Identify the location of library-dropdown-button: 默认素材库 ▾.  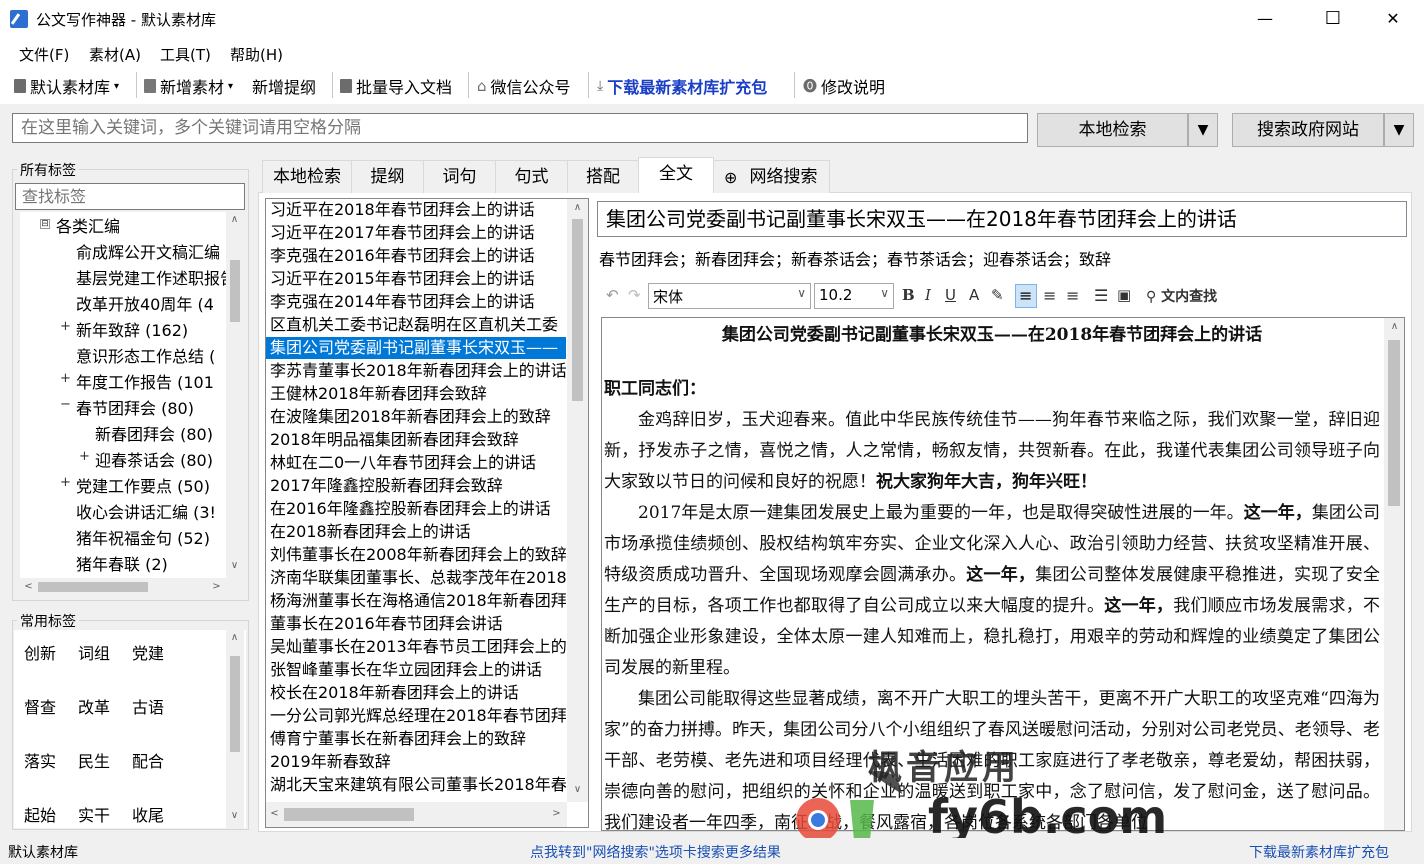
(66, 86).